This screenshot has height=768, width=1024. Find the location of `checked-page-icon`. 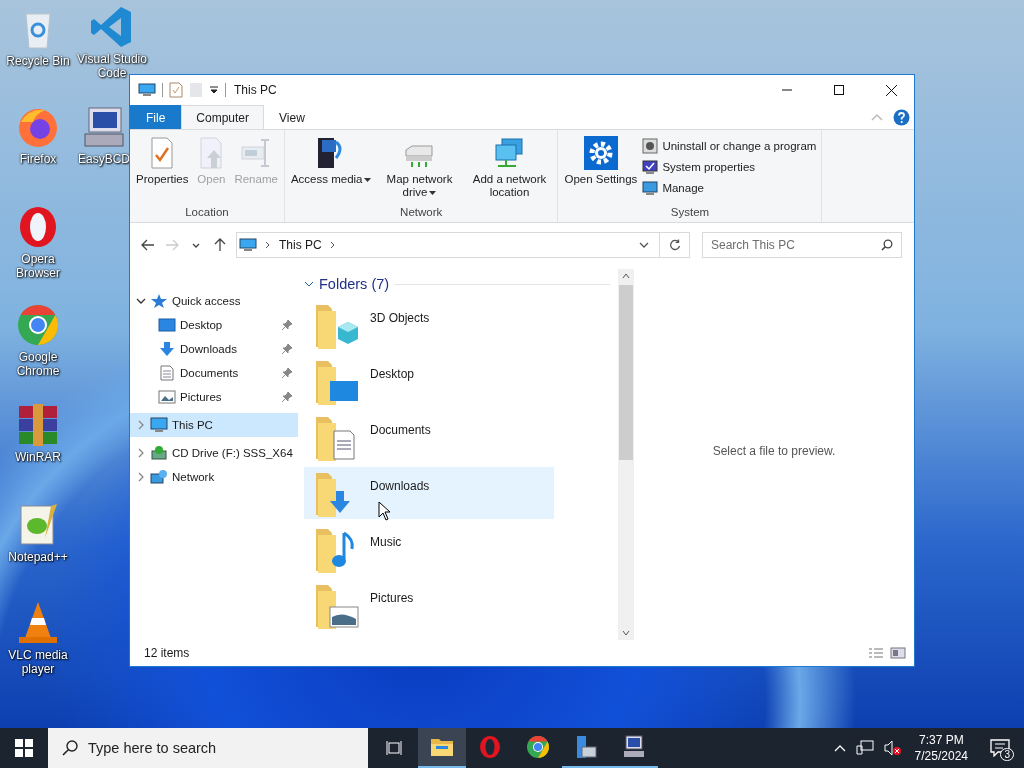

checked-page-icon is located at coordinates (176, 90).